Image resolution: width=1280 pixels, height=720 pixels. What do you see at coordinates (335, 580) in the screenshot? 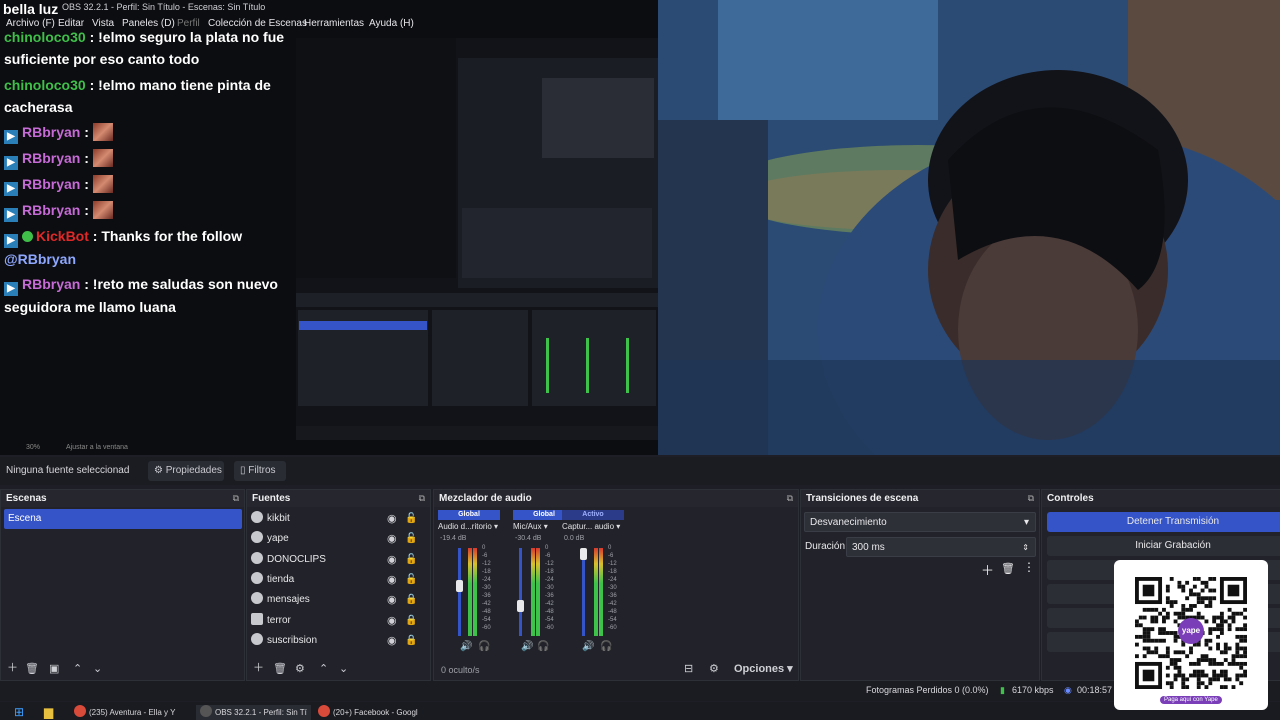
I see `source-item: tienda ◉ 🔓` at bounding box center [335, 580].